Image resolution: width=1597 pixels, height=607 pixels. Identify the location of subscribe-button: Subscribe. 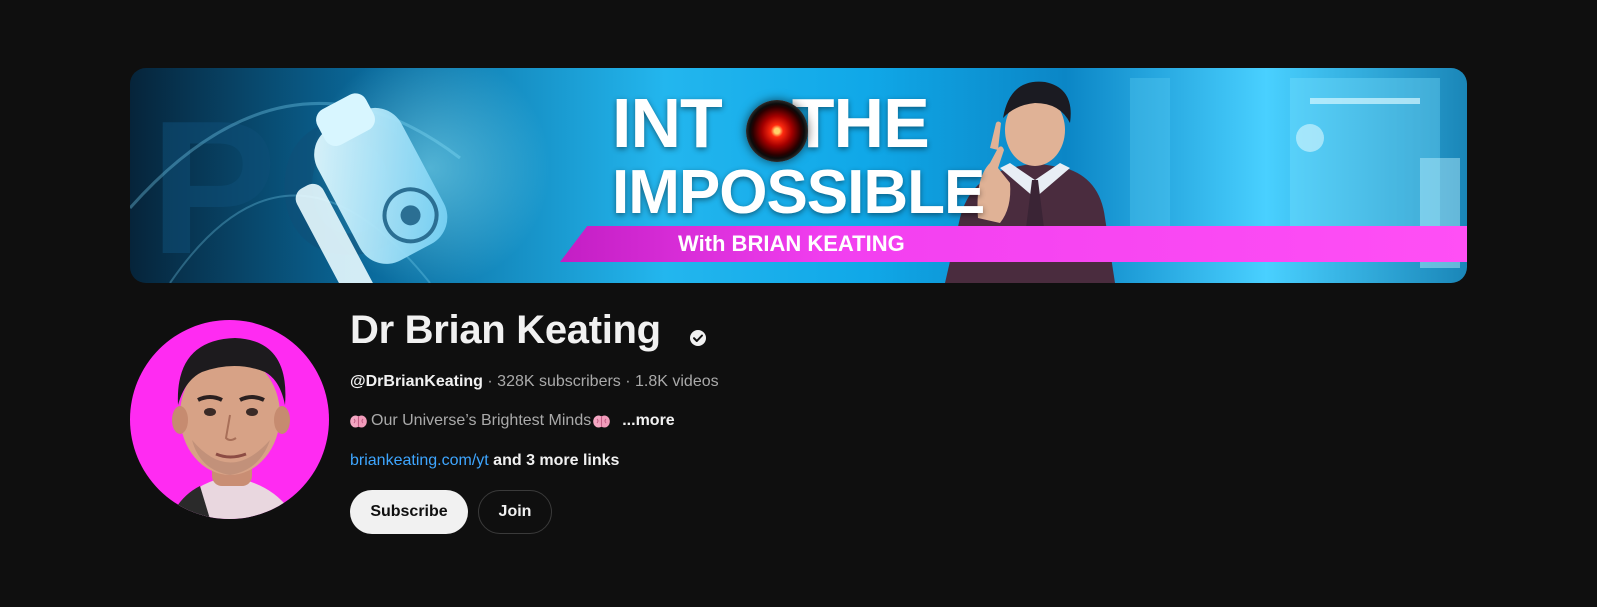
(409, 512).